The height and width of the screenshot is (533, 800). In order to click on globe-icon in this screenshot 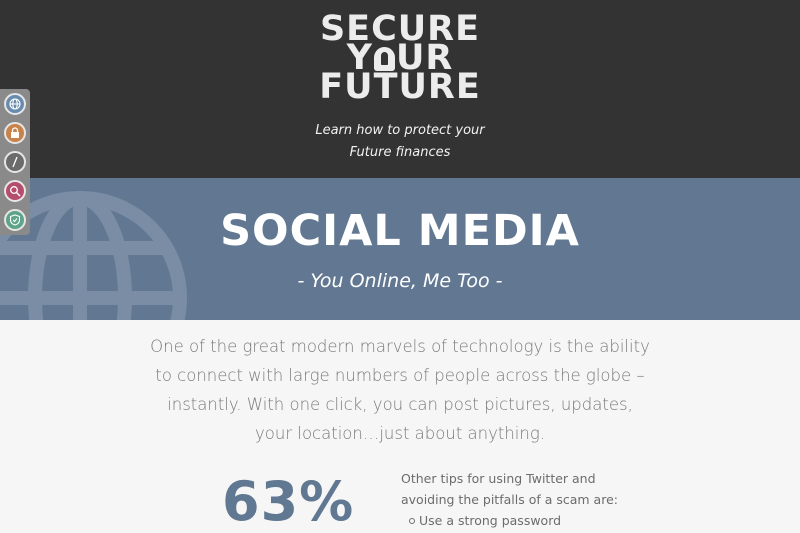, I will do `click(15, 104)`.